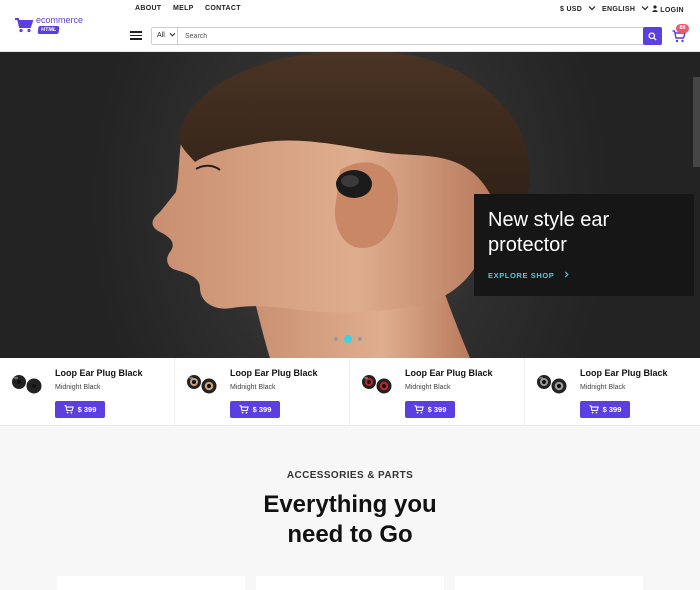 The width and height of the screenshot is (700, 590). I want to click on search-bar: All, so click(406, 36).